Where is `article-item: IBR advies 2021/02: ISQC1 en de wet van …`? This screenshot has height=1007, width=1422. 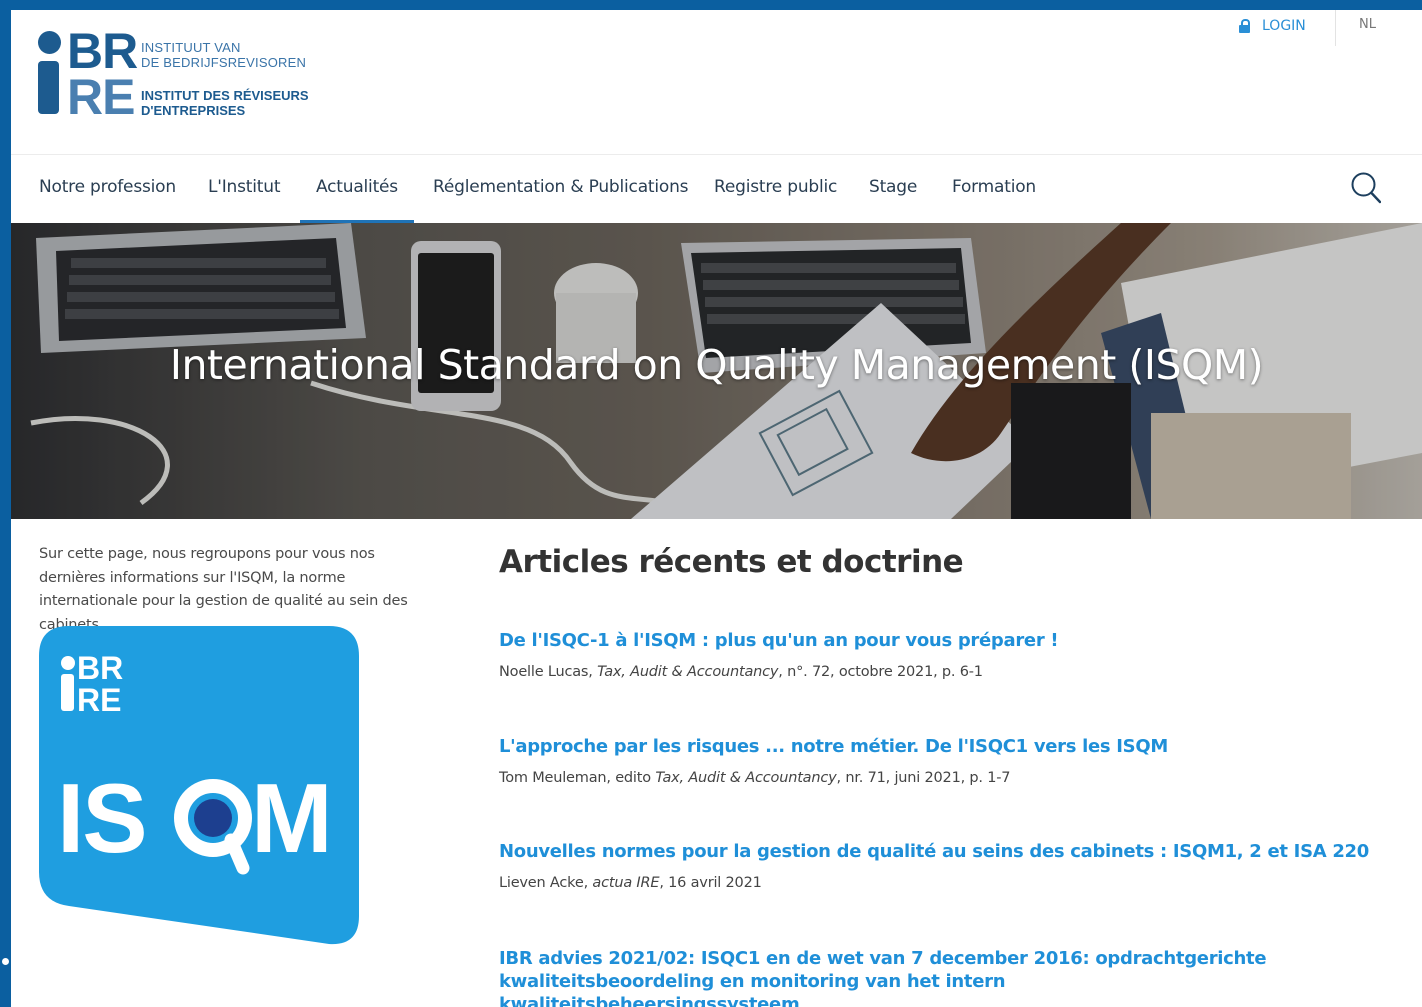 article-item: IBR advies 2021/02: ISQC1 en de wet van … is located at coordinates (899, 977).